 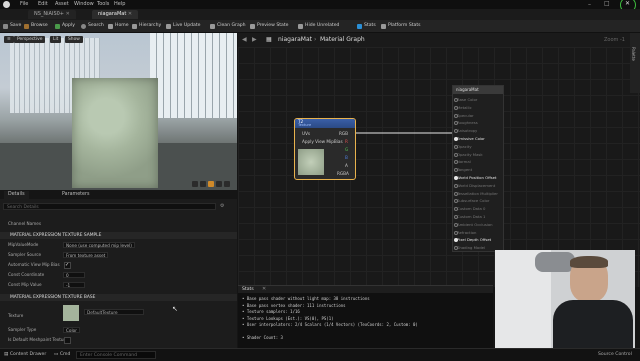 What do you see at coordinates (74, 275) in the screenshot?
I see `const-coordinate-input: 0` at bounding box center [74, 275].